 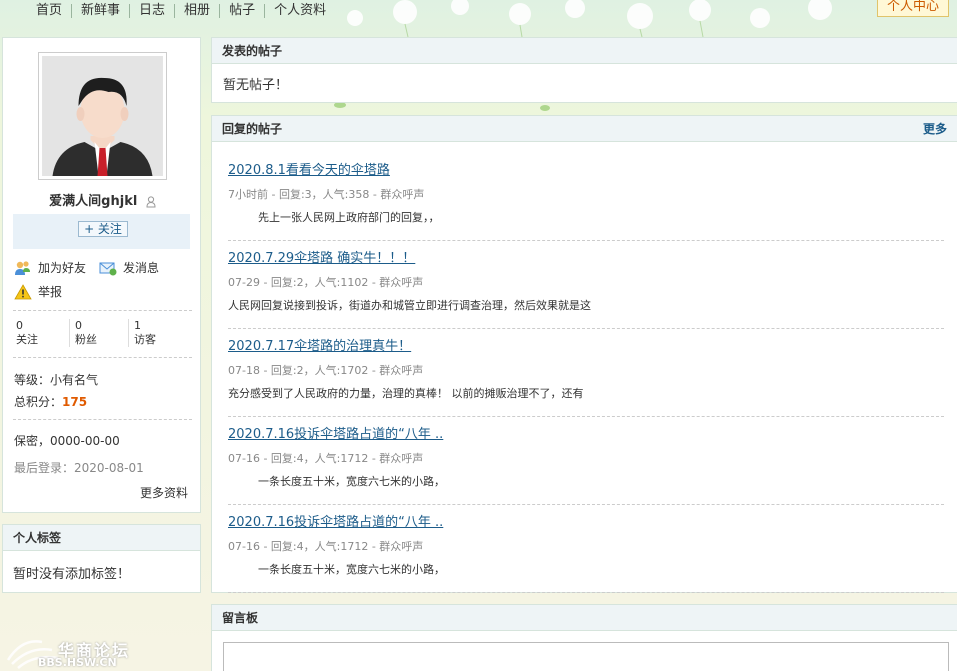 I want to click on follow-button: + 关注, so click(x=103, y=229).